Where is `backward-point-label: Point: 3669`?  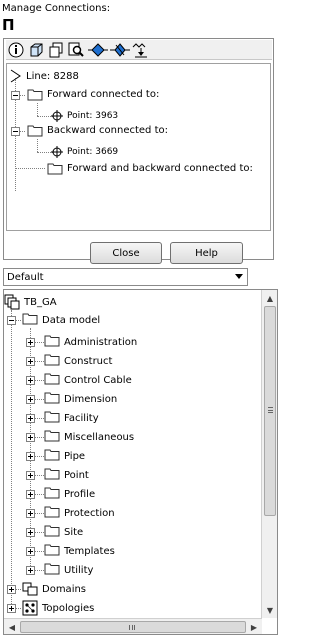
backward-point-label: Point: 3669 is located at coordinates (93, 152).